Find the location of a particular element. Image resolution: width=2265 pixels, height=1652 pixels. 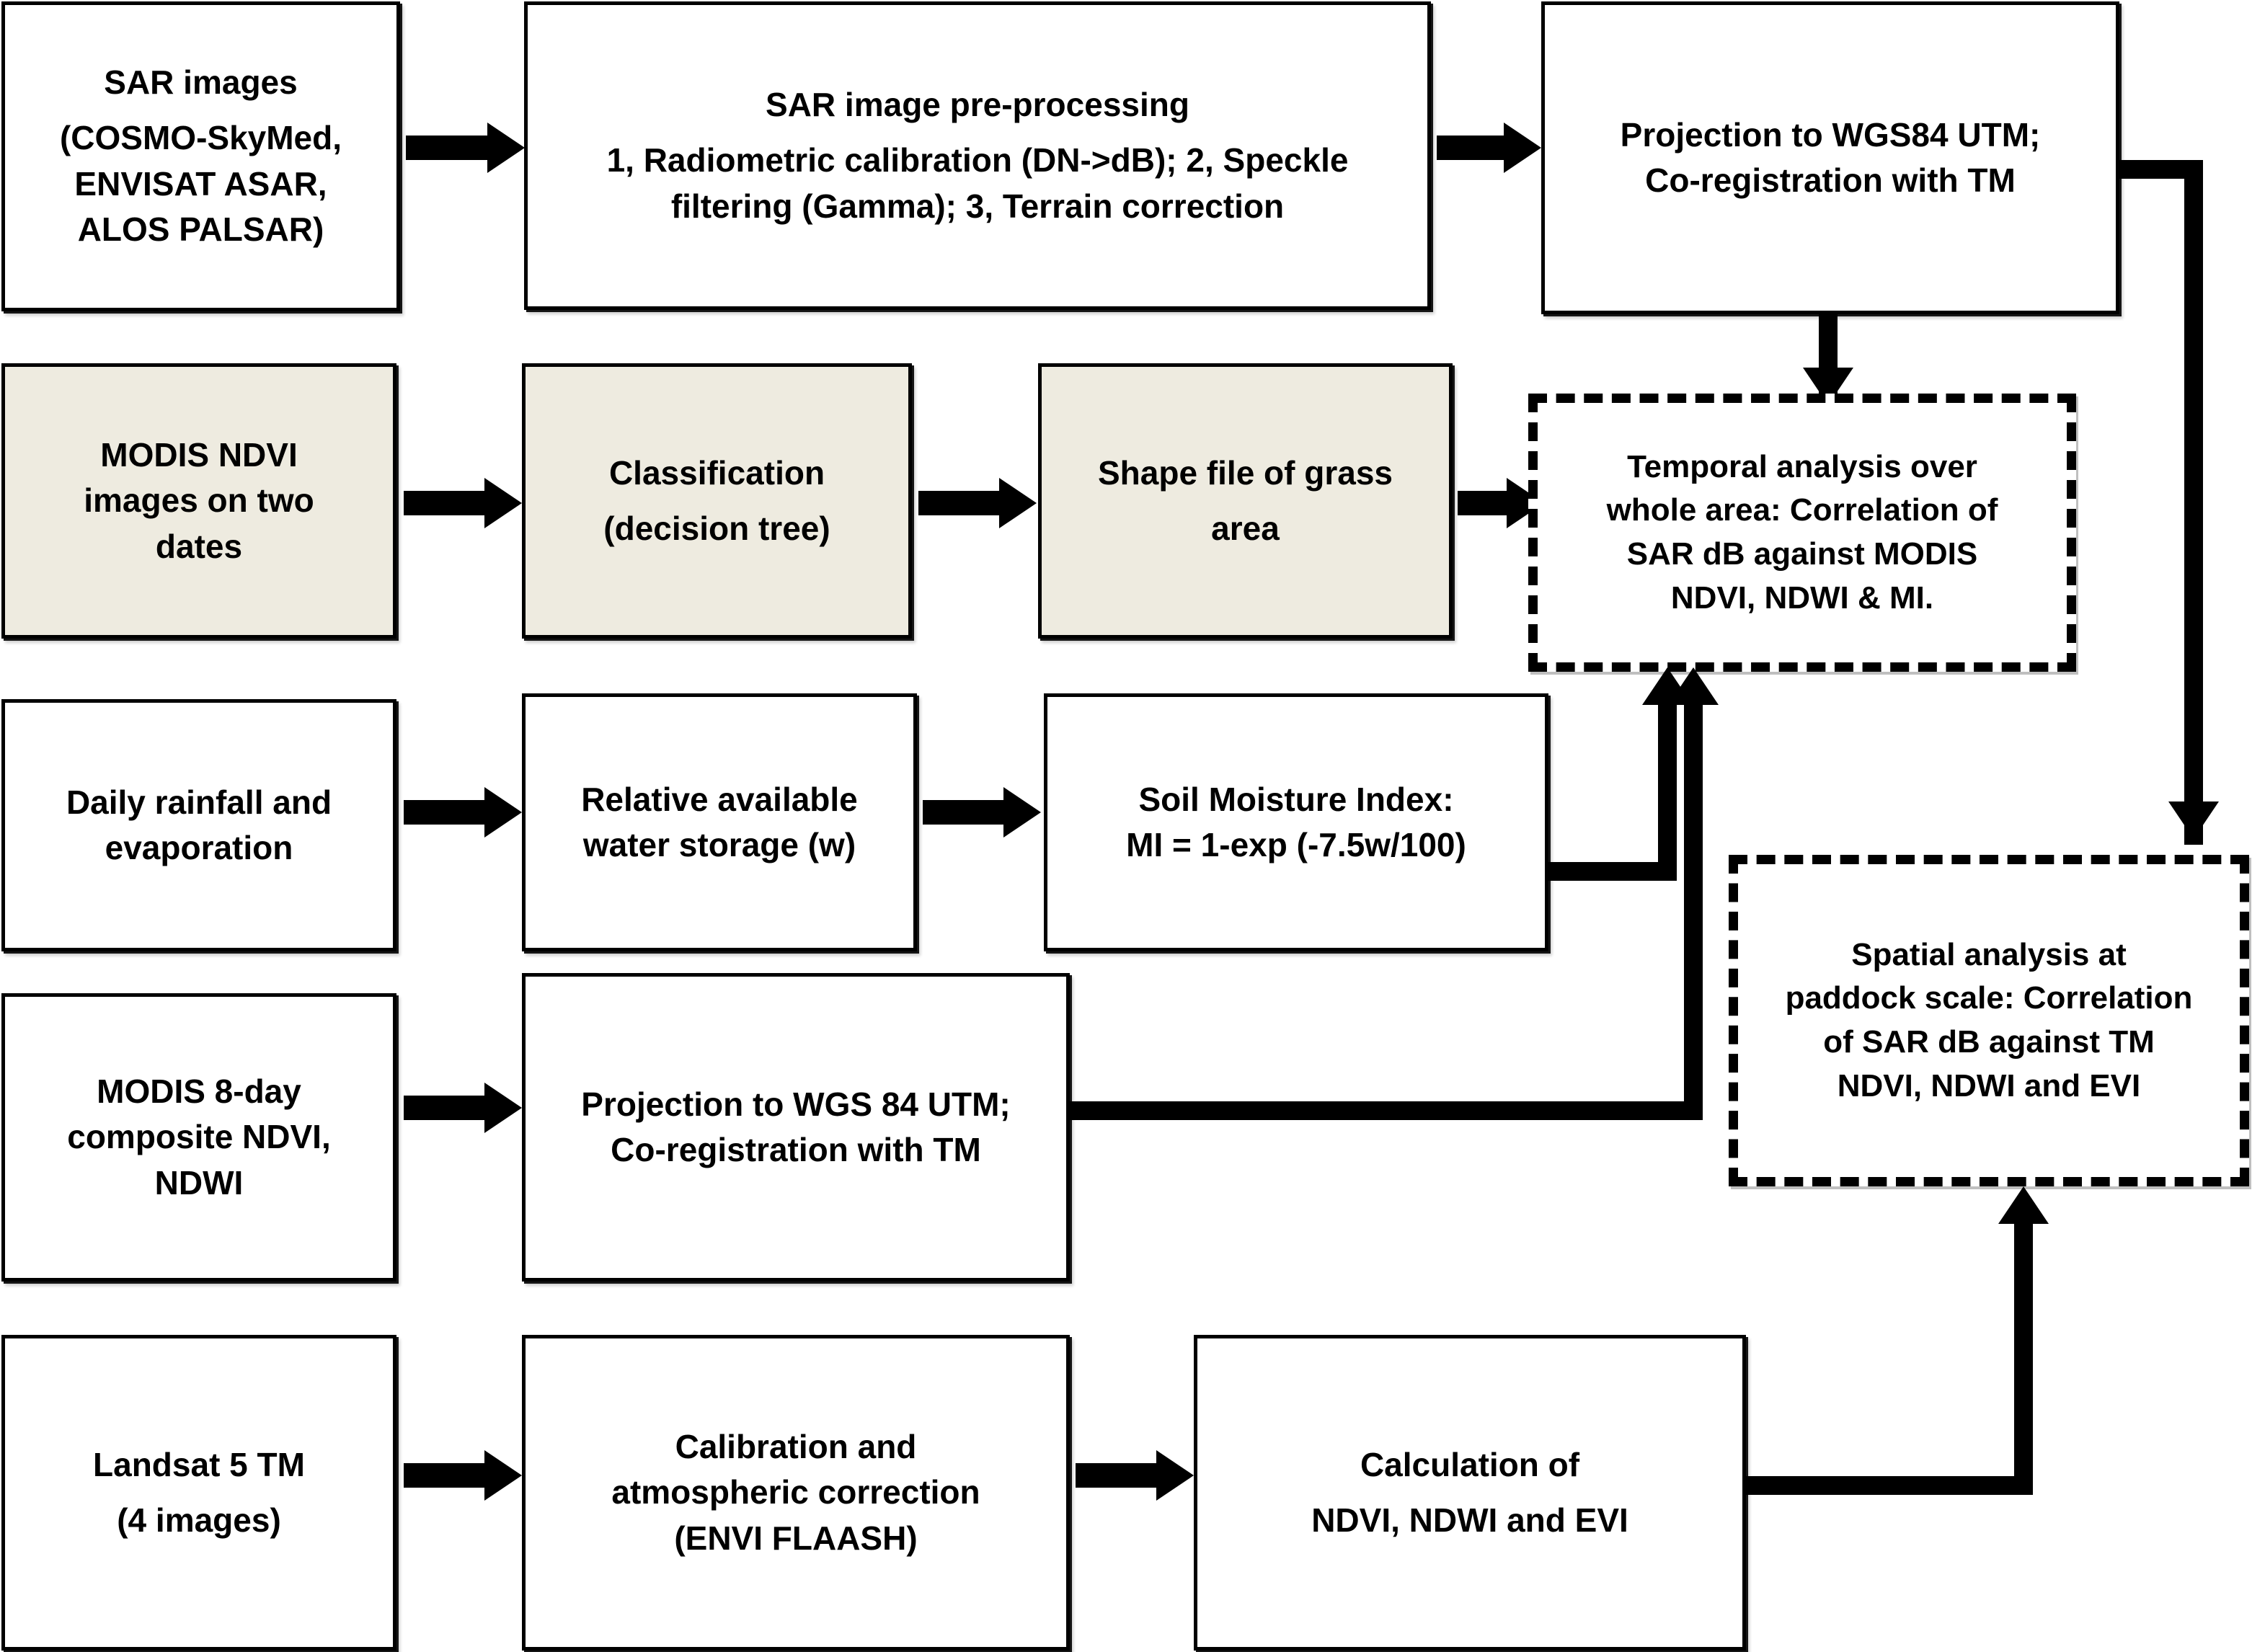

projection-modis-line-2: Co-registration with TM is located at coordinates (796, 1149).